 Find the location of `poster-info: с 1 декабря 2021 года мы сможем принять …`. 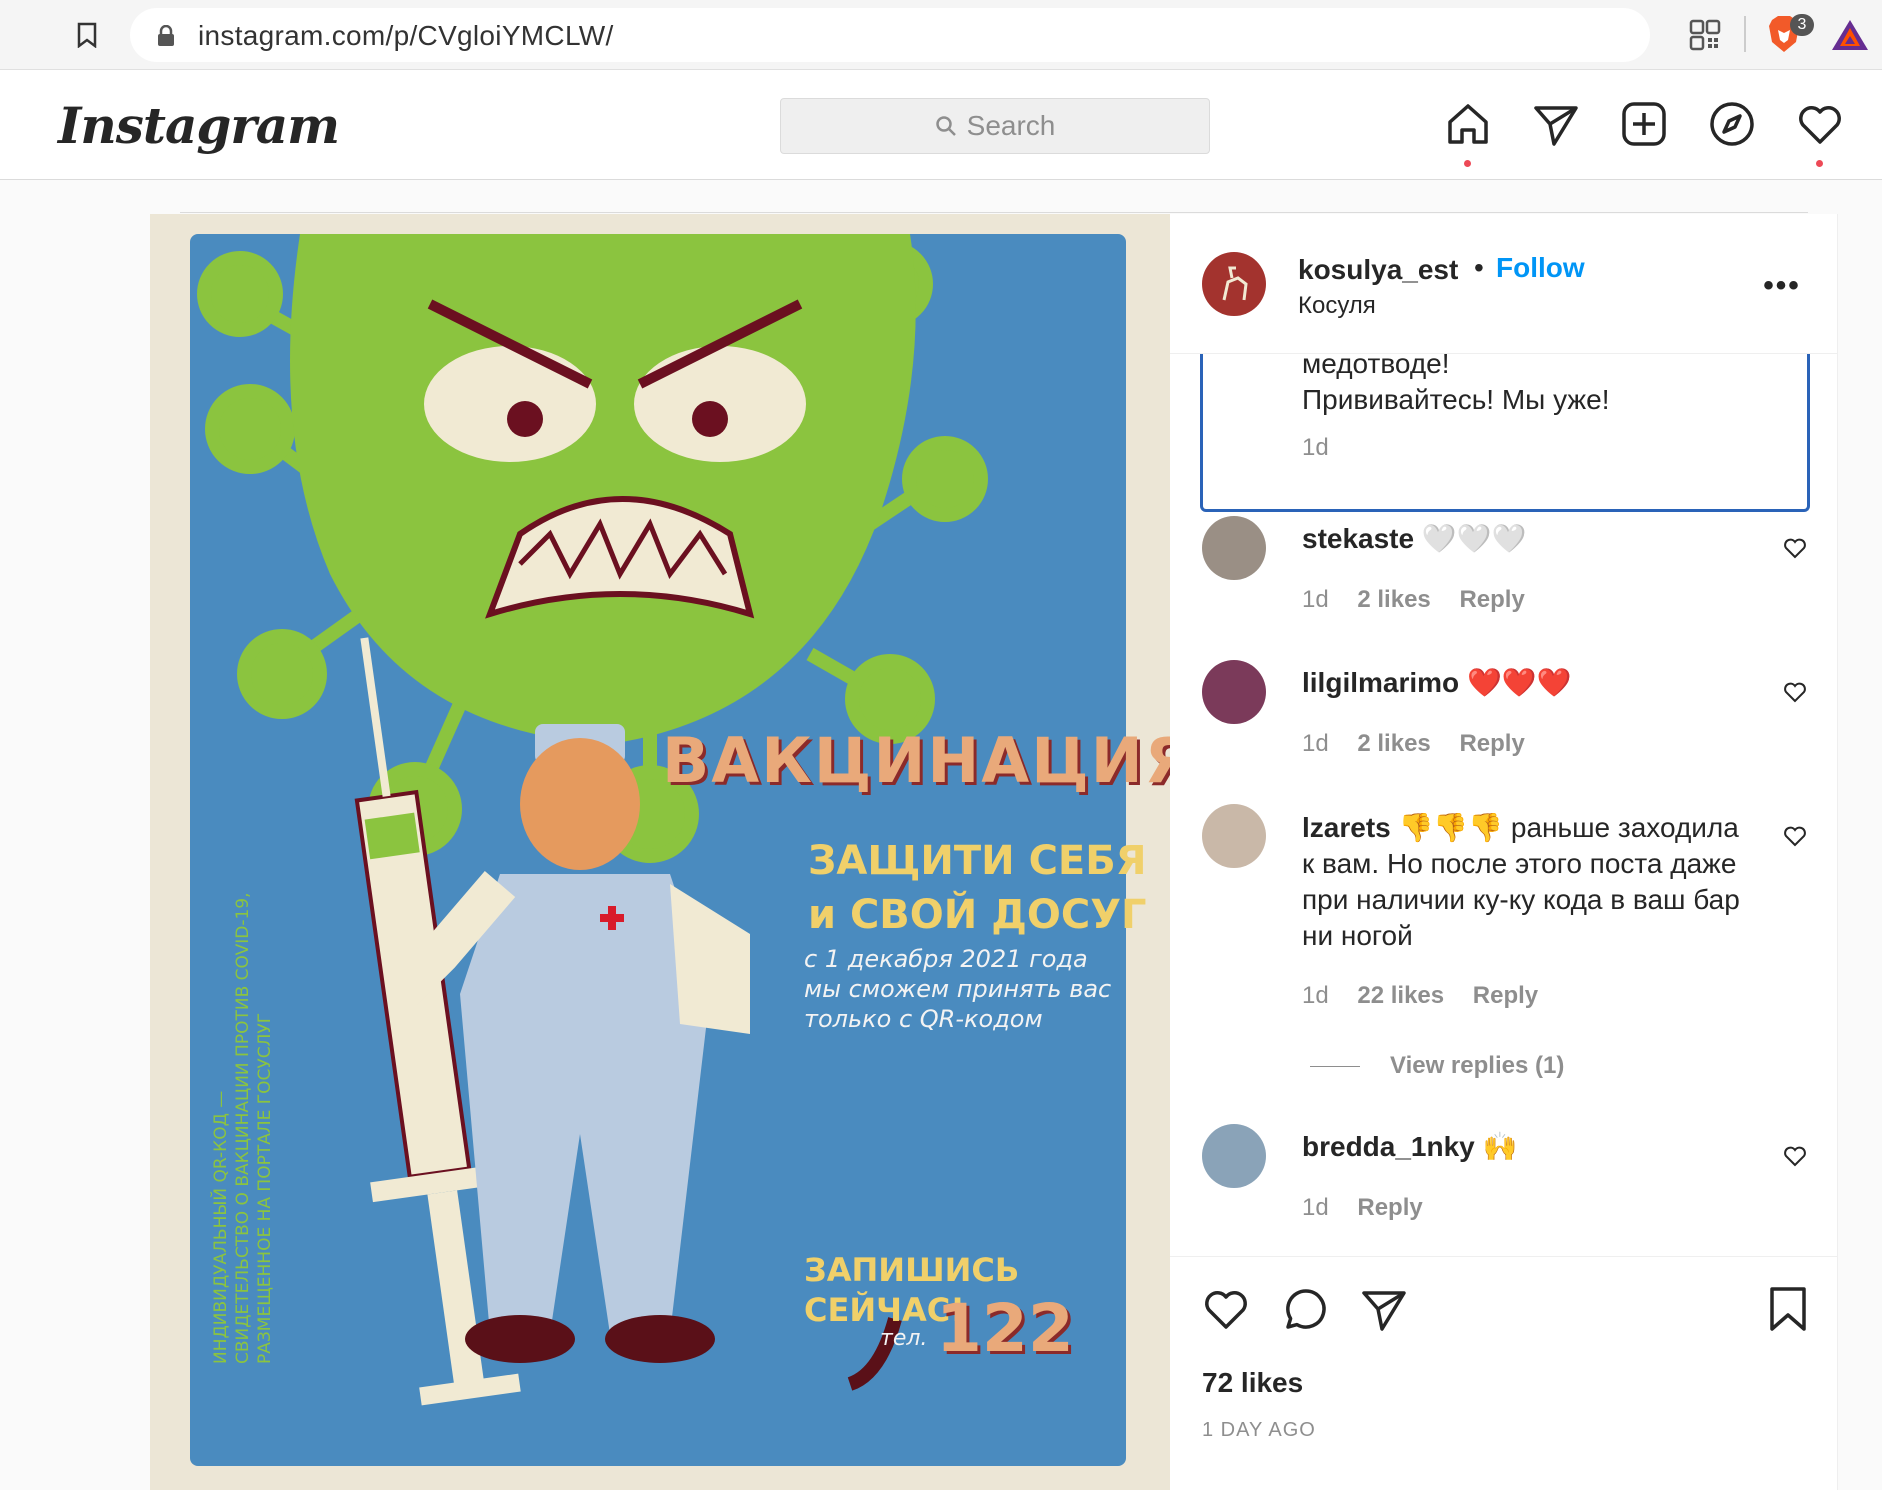

poster-info: с 1 декабря 2021 года мы сможем принять … is located at coordinates (957, 989).